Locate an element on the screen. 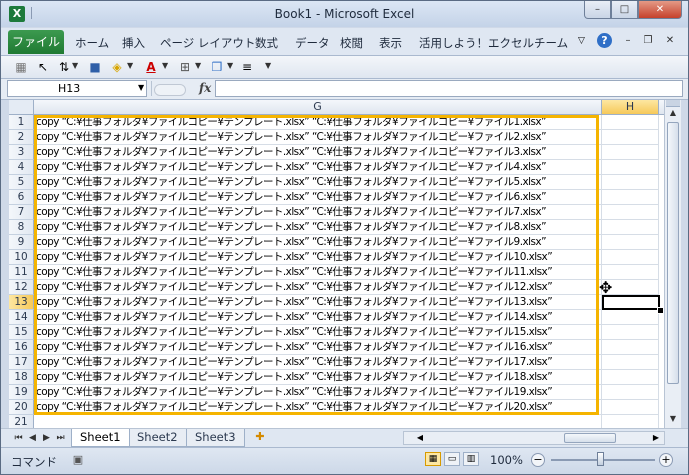 This screenshot has height=475, width=689. row-header: 14 is located at coordinates (21, 317).